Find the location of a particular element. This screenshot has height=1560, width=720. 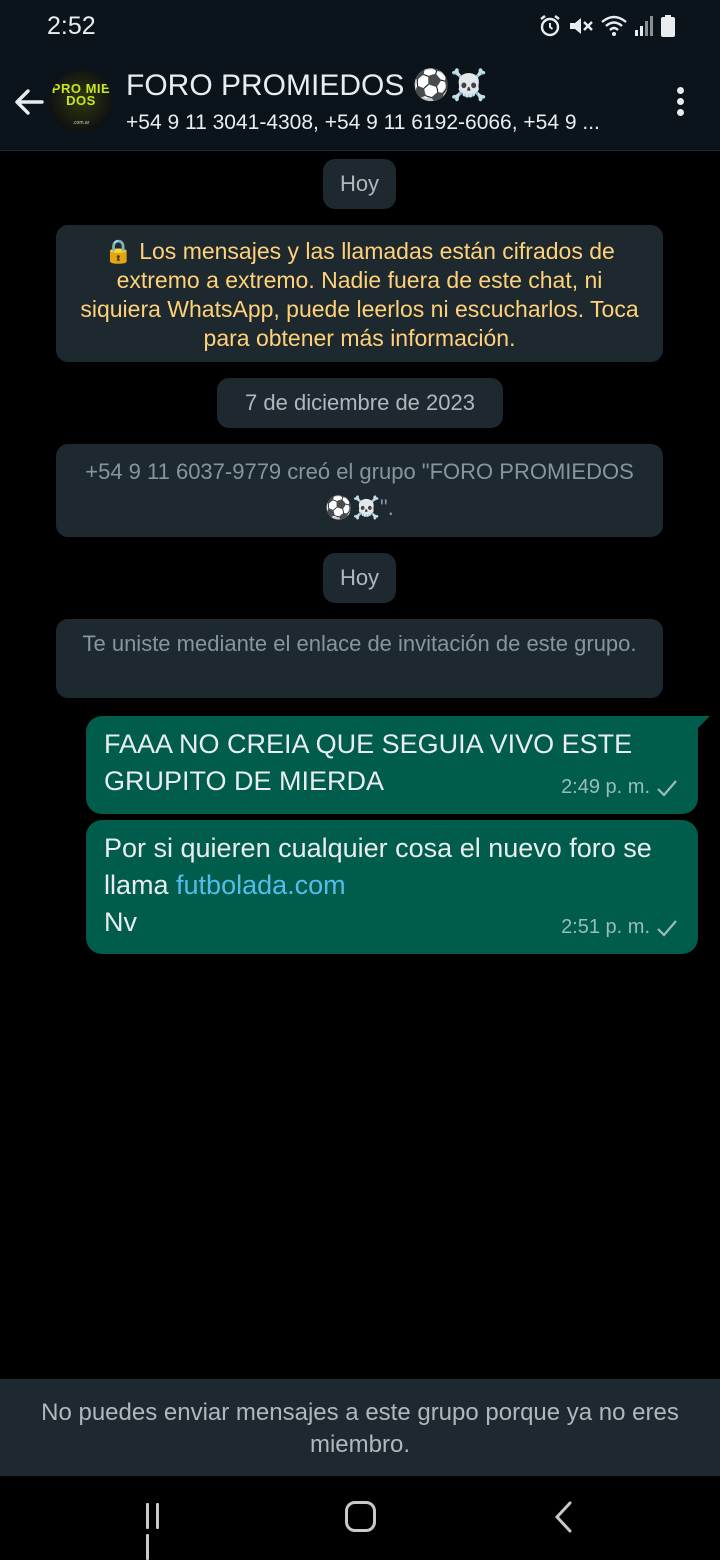

more-vert-icon is located at coordinates (680, 90).